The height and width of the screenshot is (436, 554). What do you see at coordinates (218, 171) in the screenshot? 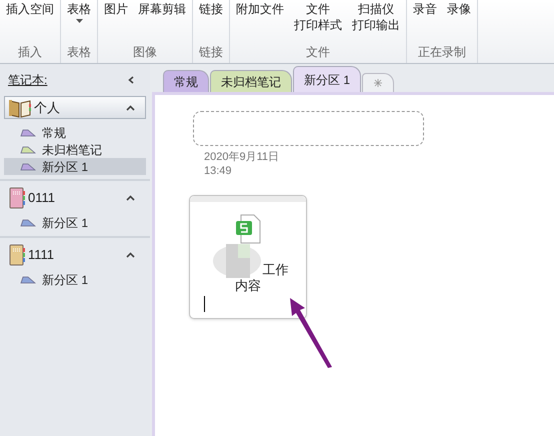
I see `page-time: 13:49` at bounding box center [218, 171].